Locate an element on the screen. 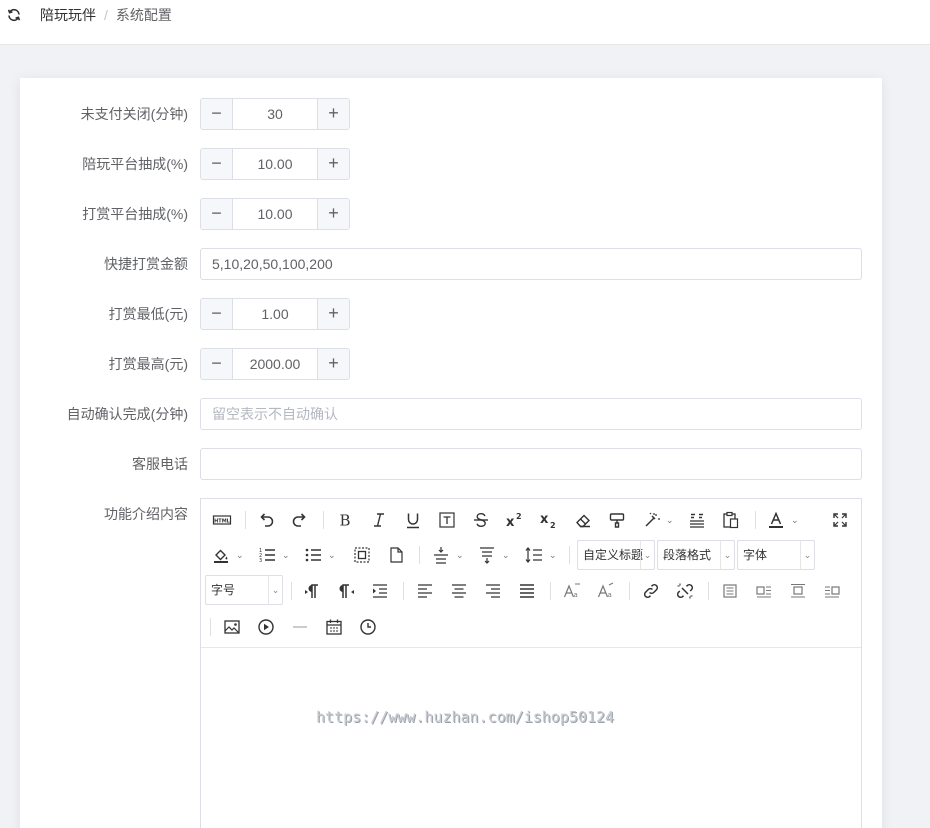 Image resolution: width=930 pixels, height=828 pixels. ordered-list-dropdown-icon: ⌄ is located at coordinates (286, 555).